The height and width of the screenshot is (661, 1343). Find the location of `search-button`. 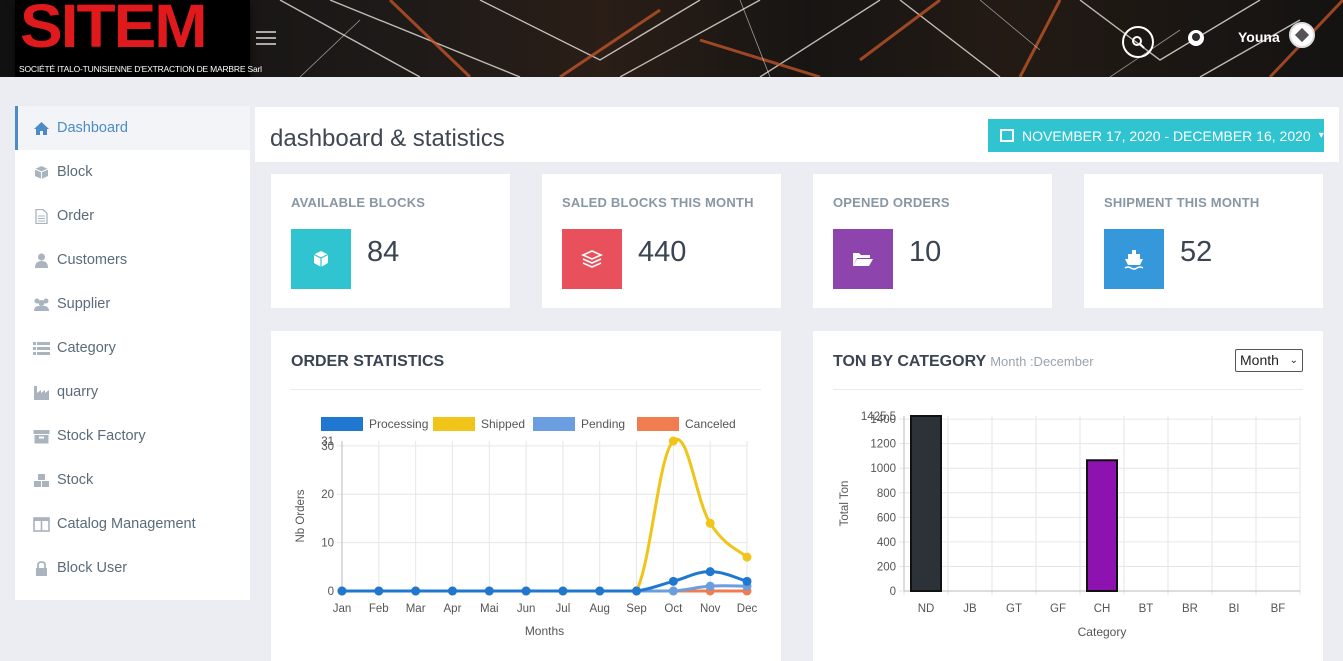

search-button is located at coordinates (1138, 42).